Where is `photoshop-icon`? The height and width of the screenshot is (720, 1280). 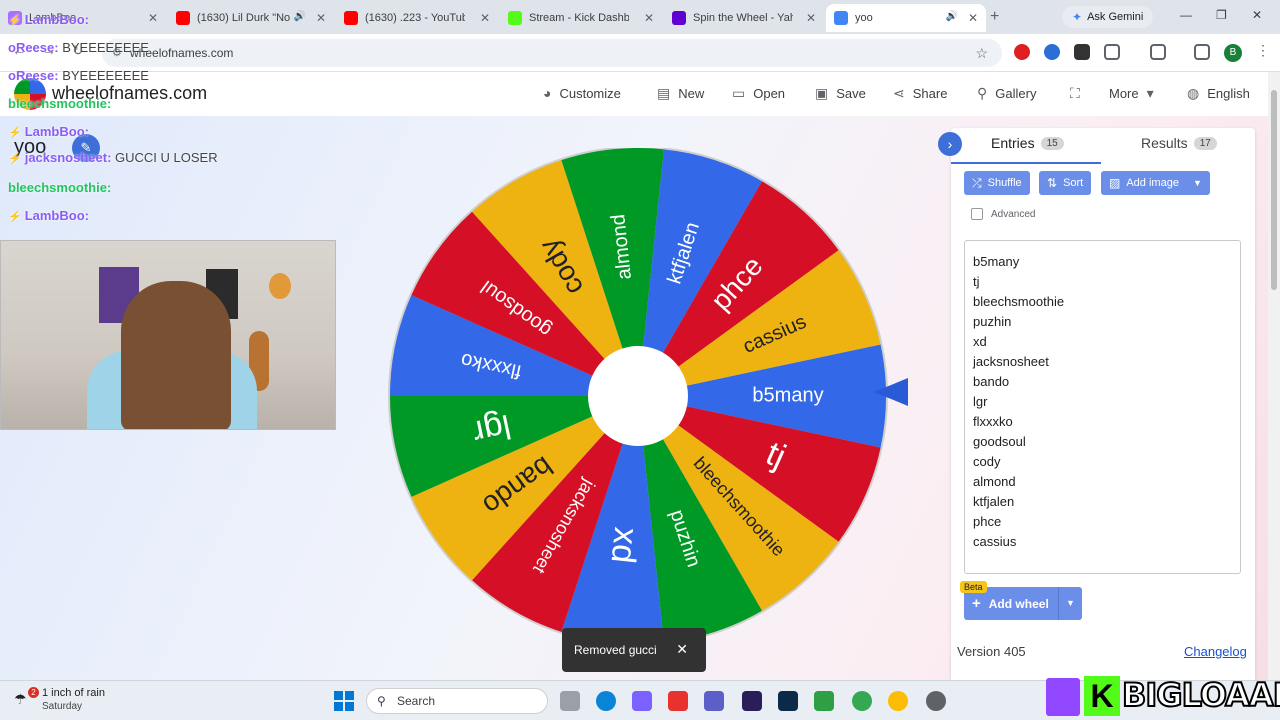 photoshop-icon is located at coordinates (788, 701).